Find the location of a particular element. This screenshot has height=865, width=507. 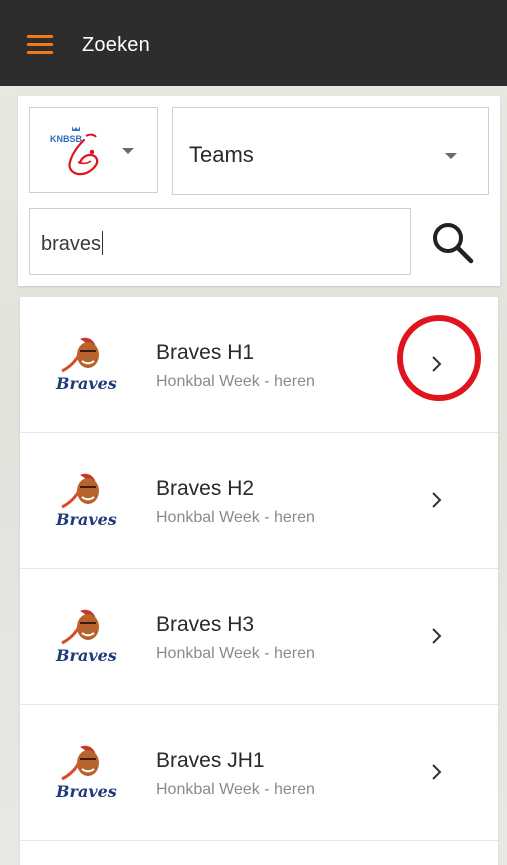

page-title: Zoeken is located at coordinates (116, 45).